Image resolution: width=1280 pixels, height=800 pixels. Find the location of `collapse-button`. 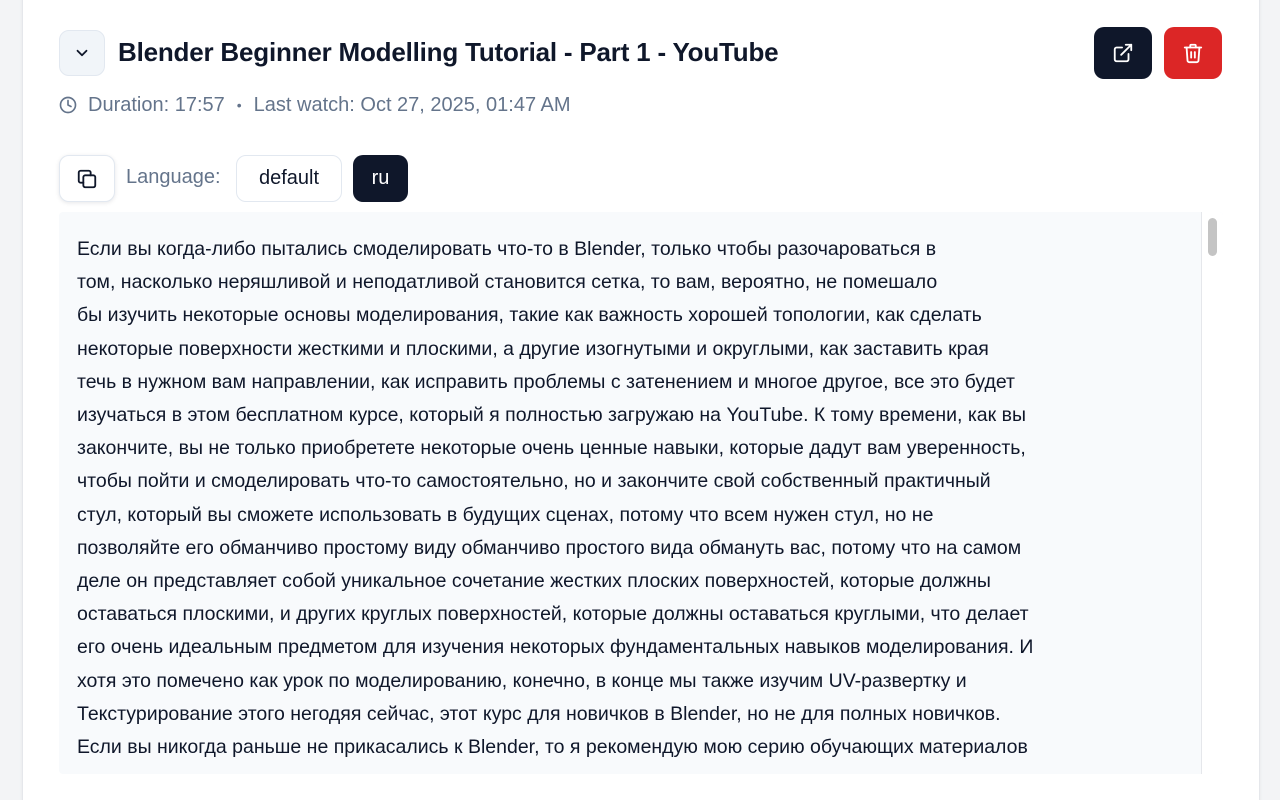

collapse-button is located at coordinates (82, 53).